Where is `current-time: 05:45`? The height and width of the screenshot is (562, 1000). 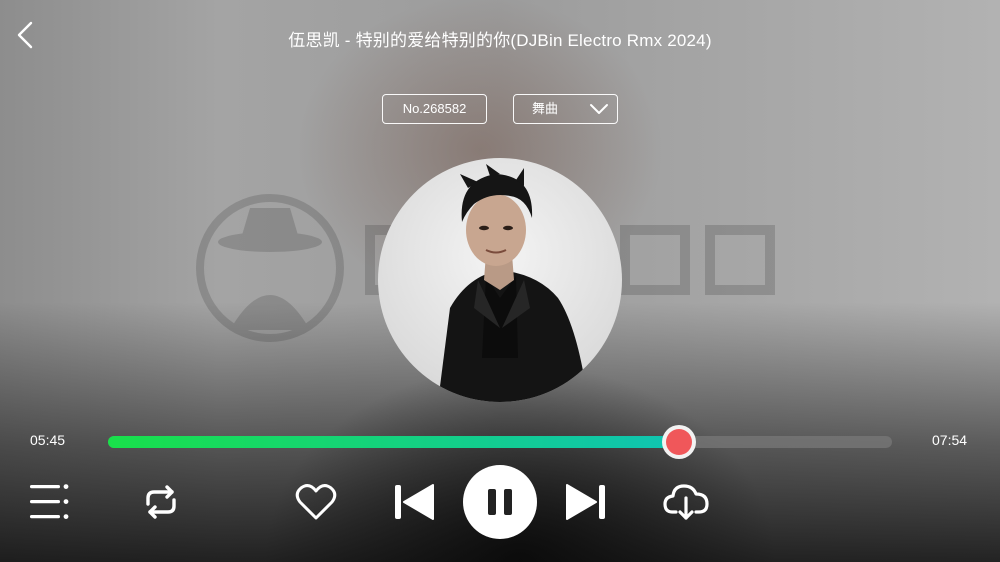
current-time: 05:45 is located at coordinates (48, 440).